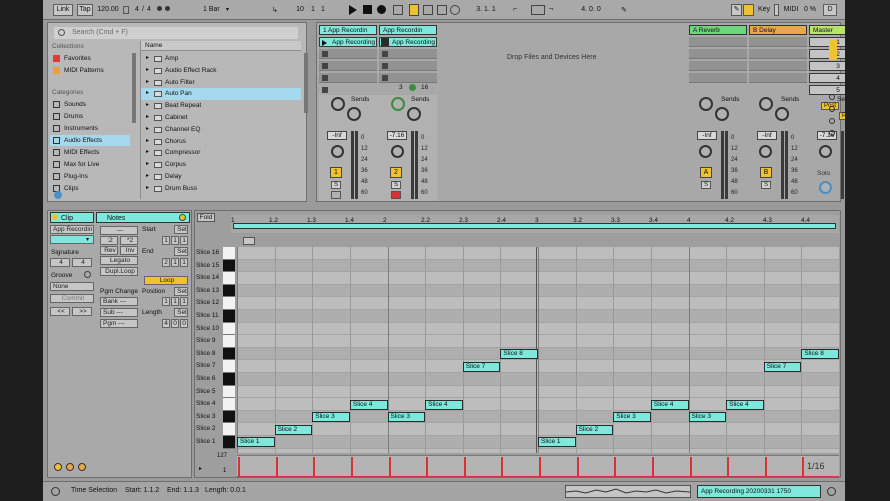 This screenshot has width=890, height=501. What do you see at coordinates (85, 10) in the screenshot?
I see `tap-button: Tap` at bounding box center [85, 10].